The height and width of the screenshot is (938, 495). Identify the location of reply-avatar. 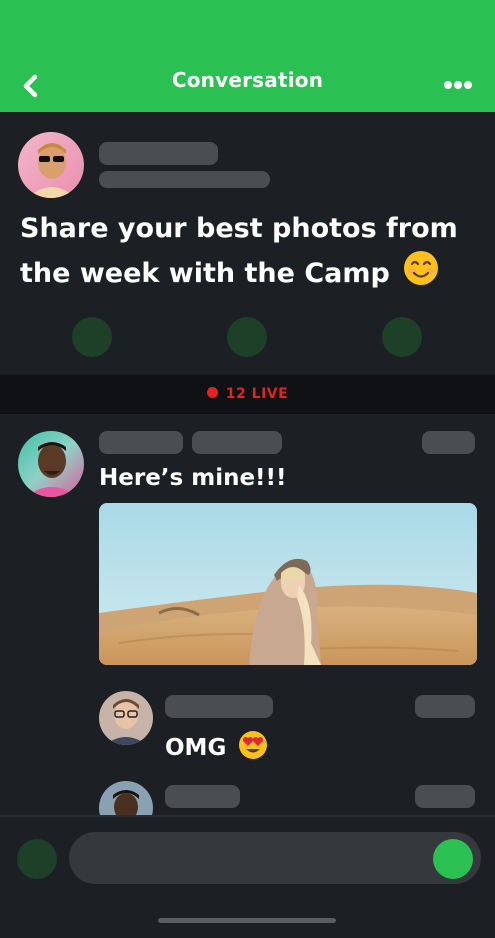
(126, 718).